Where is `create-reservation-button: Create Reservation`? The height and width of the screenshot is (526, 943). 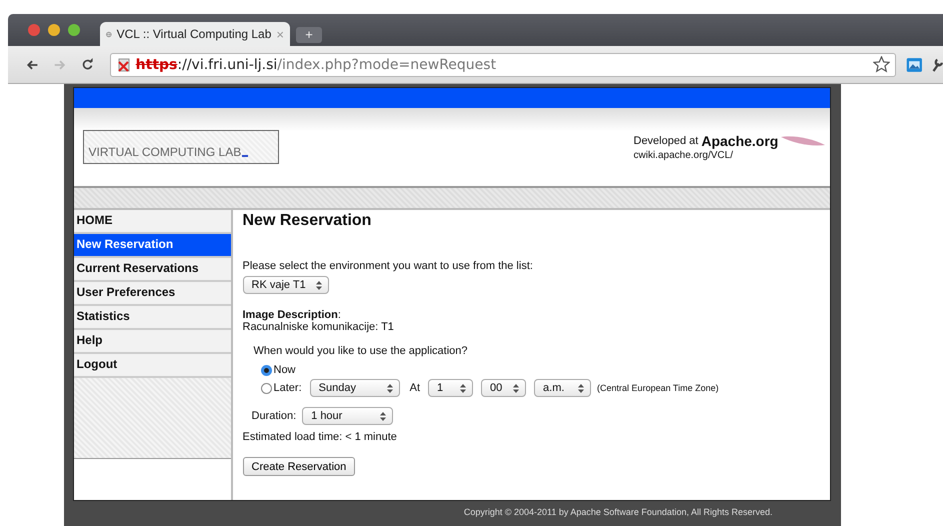
create-reservation-button: Create Reservation is located at coordinates (299, 466).